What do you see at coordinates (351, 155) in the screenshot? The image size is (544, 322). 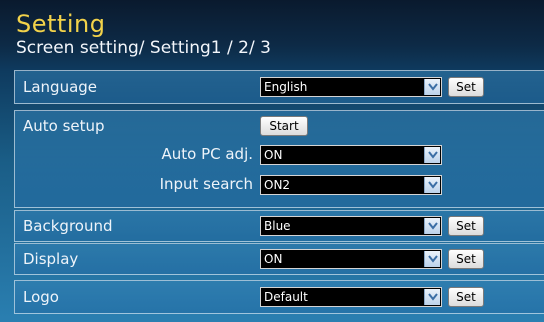 I see `auto-pc-adj-select: ON` at bounding box center [351, 155].